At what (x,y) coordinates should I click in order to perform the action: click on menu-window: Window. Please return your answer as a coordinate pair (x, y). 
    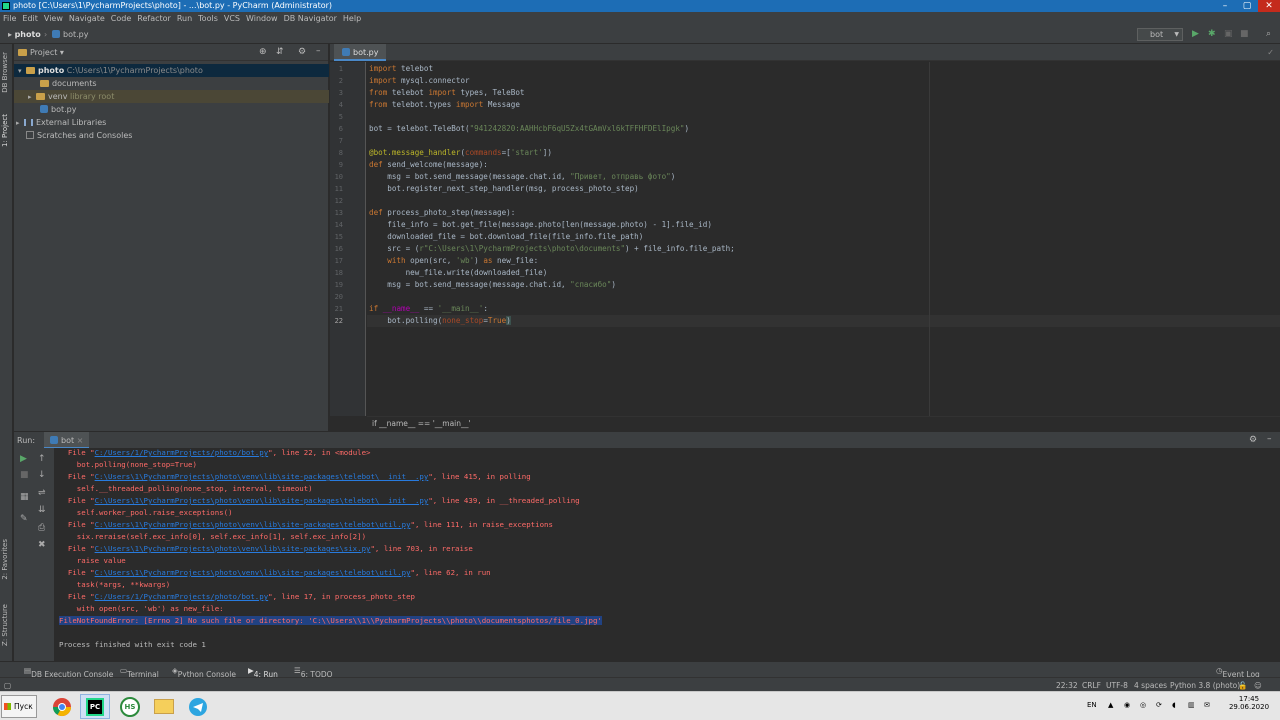
    Looking at the image, I should click on (262, 18).